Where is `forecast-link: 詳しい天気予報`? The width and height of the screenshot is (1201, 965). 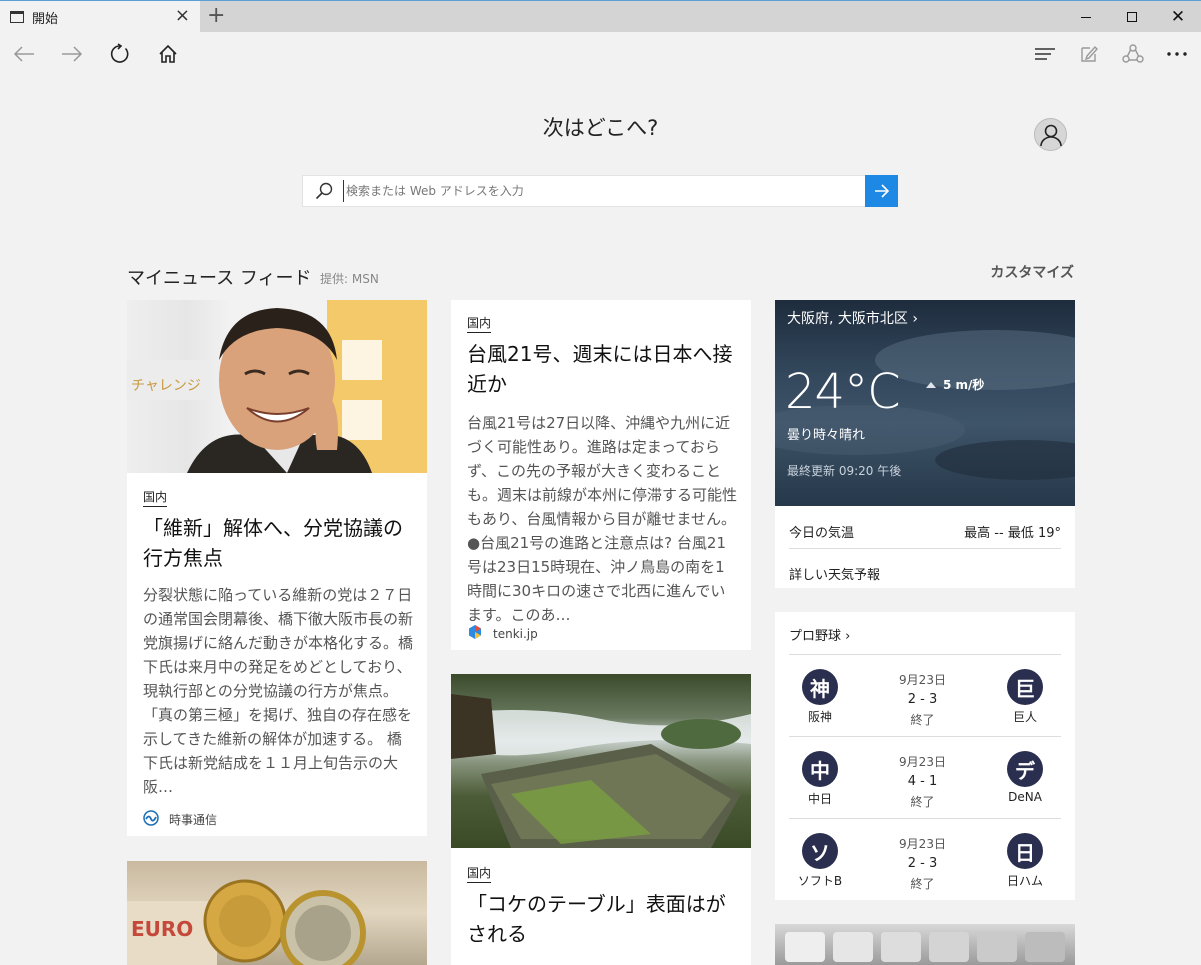 forecast-link: 詳しい天気予報 is located at coordinates (925, 573).